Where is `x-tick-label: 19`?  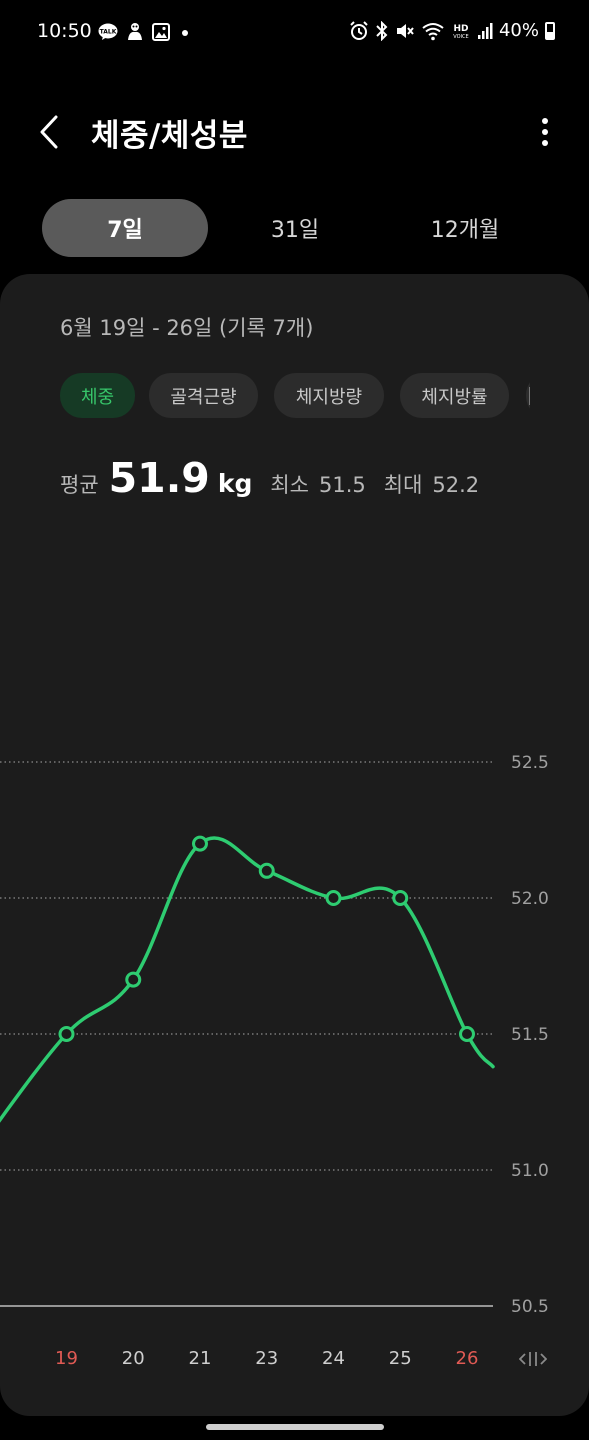
x-tick-label: 19 is located at coordinates (66, 1358).